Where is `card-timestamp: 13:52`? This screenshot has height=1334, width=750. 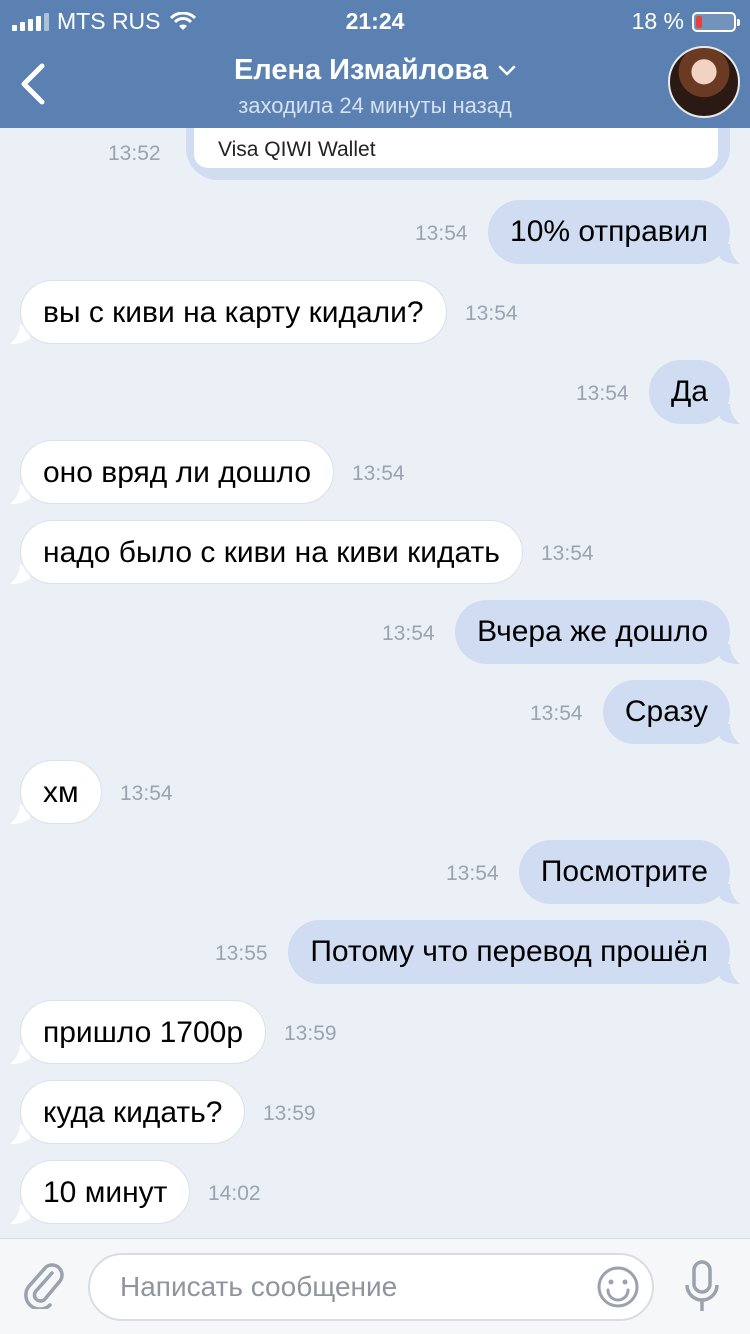
card-timestamp: 13:52 is located at coordinates (134, 153).